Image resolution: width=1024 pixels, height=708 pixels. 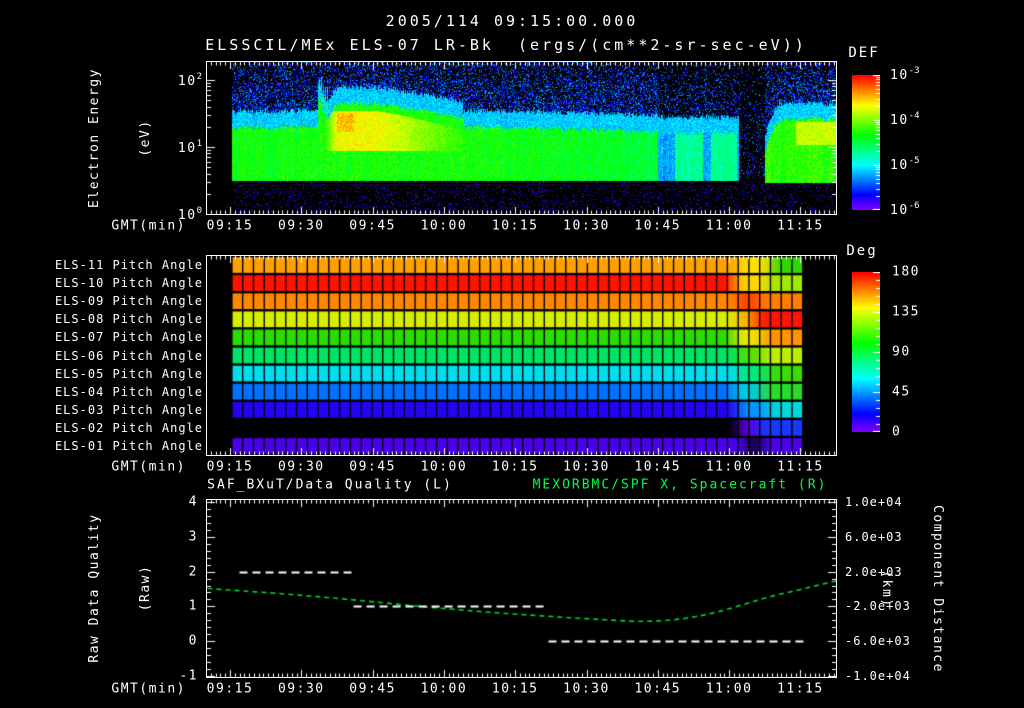 What do you see at coordinates (874, 536) in the screenshot?
I see `distance-tick-label-6000: 6.0e+03` at bounding box center [874, 536].